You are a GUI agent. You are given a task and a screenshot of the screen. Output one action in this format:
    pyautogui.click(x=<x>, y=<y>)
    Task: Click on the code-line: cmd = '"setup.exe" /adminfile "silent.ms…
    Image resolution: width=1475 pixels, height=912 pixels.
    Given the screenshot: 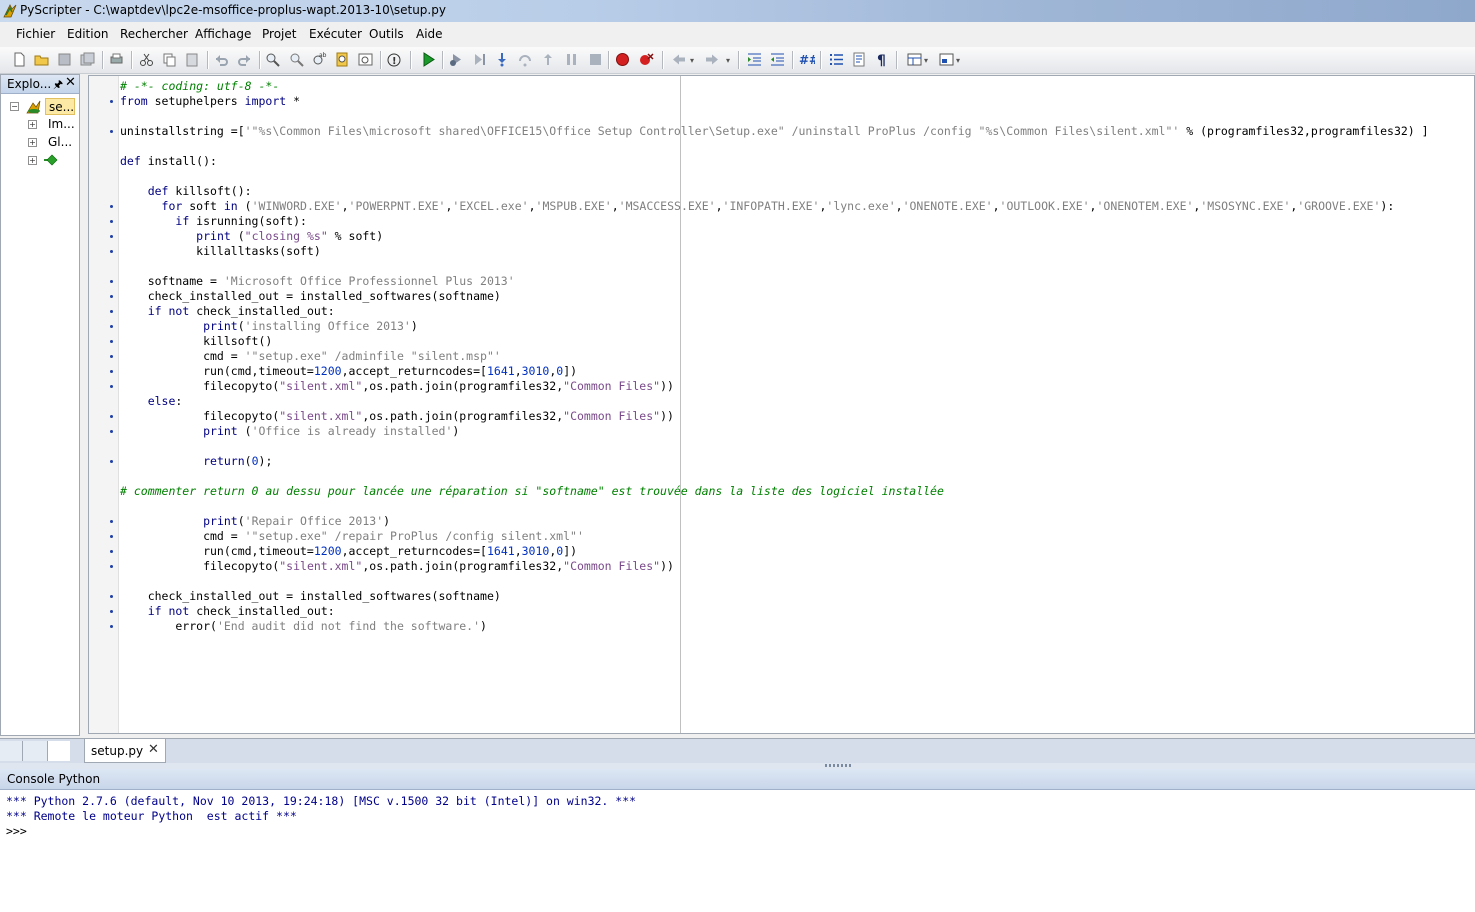 What is the action you would take?
    pyautogui.click(x=774, y=356)
    